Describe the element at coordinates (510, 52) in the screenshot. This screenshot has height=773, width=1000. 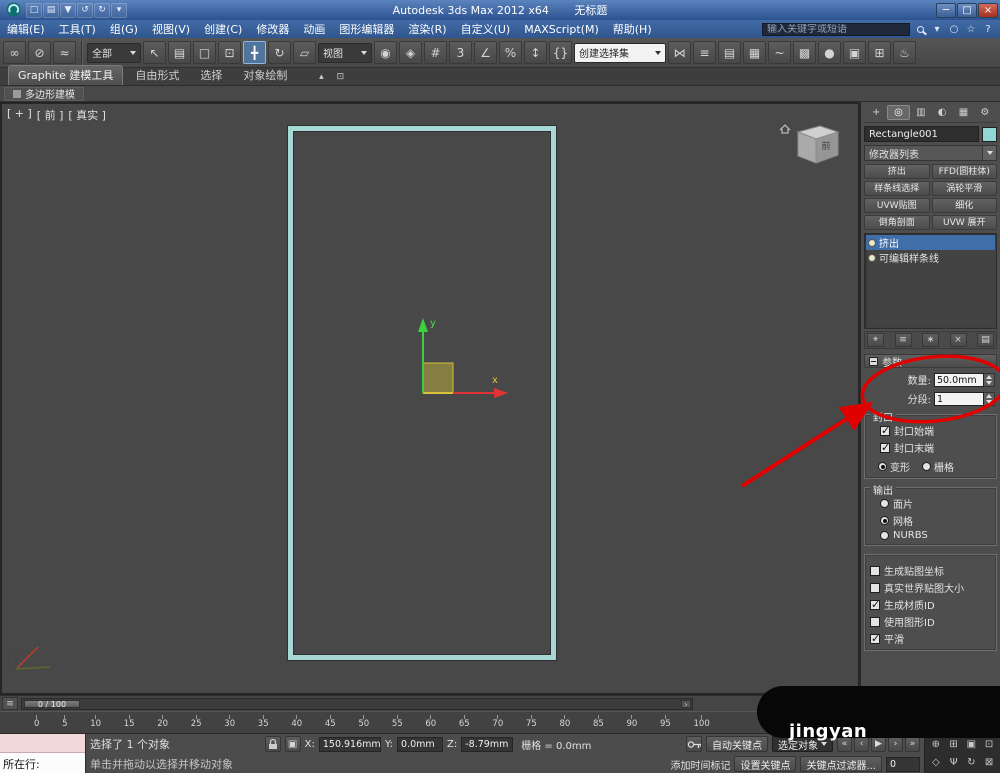
I see `percent-snap-icon: %` at that location.